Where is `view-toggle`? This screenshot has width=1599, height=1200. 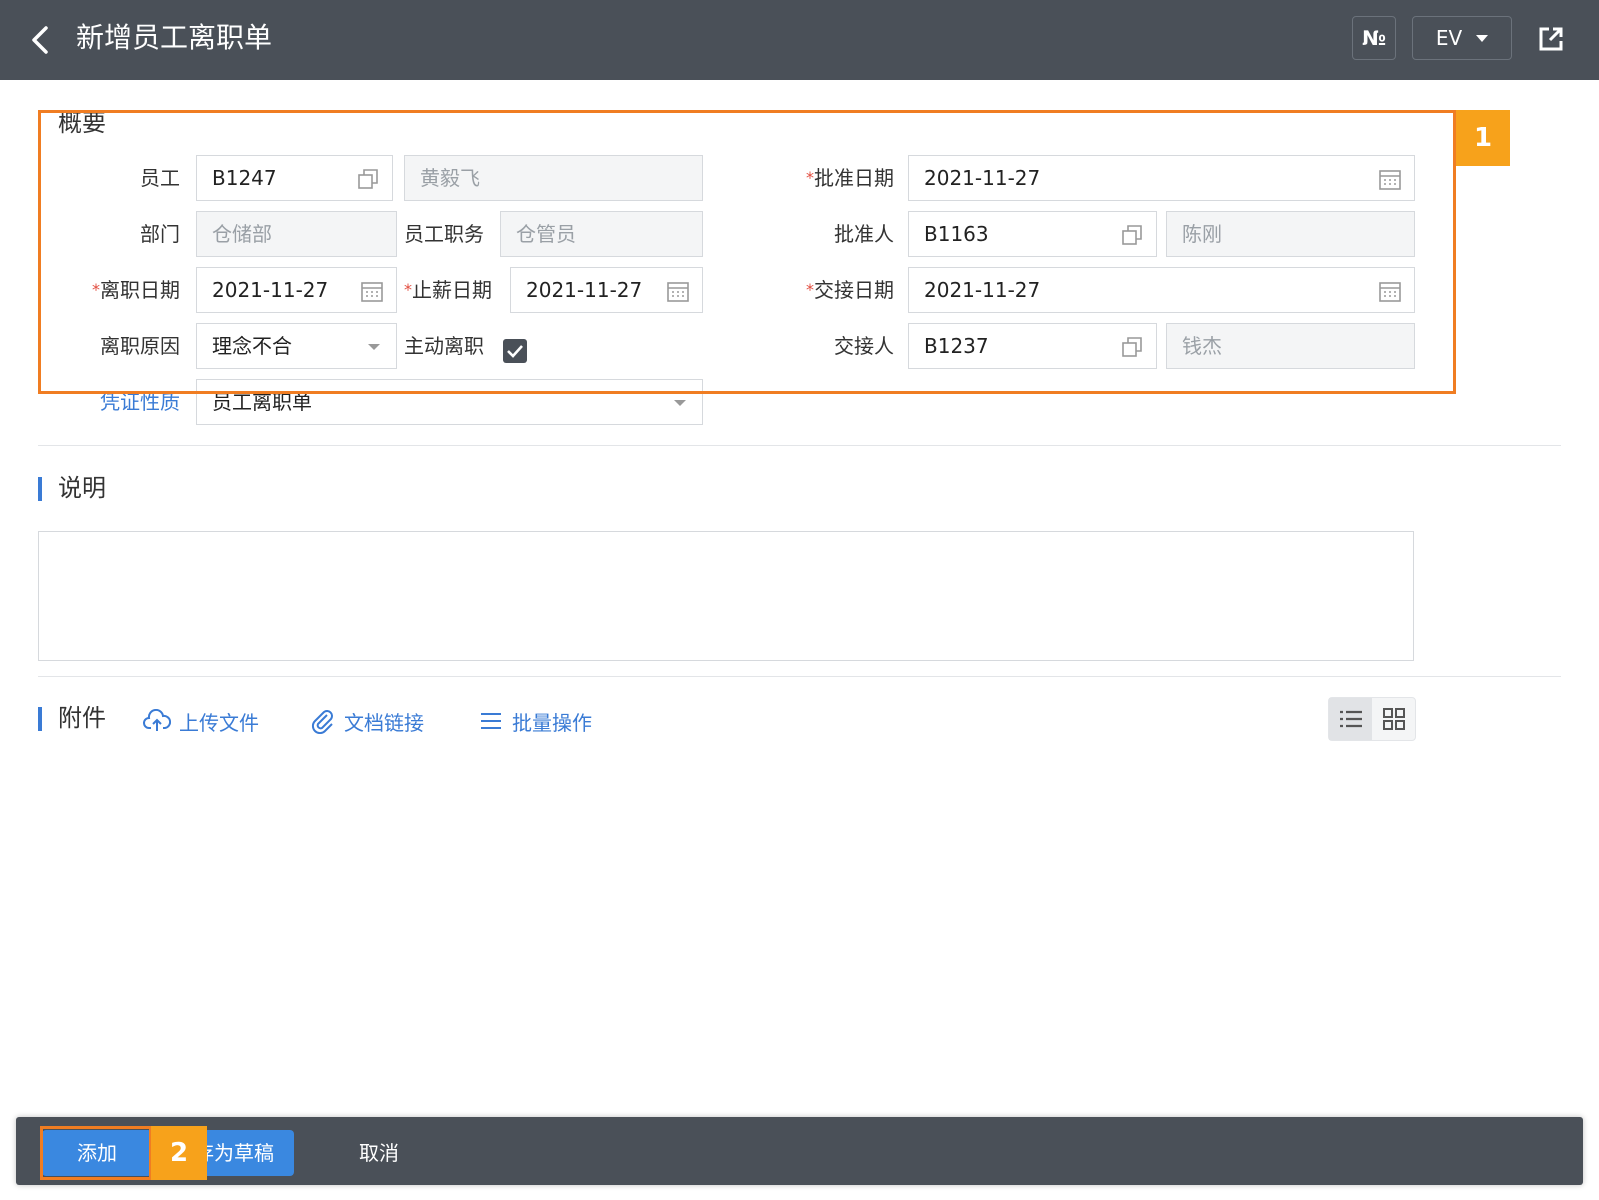
view-toggle is located at coordinates (1372, 719).